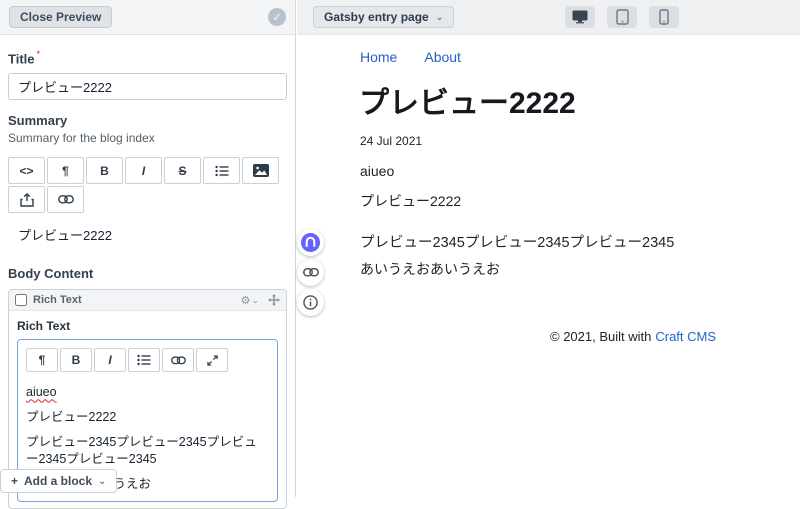  I want to click on logo-button, so click(310, 242).